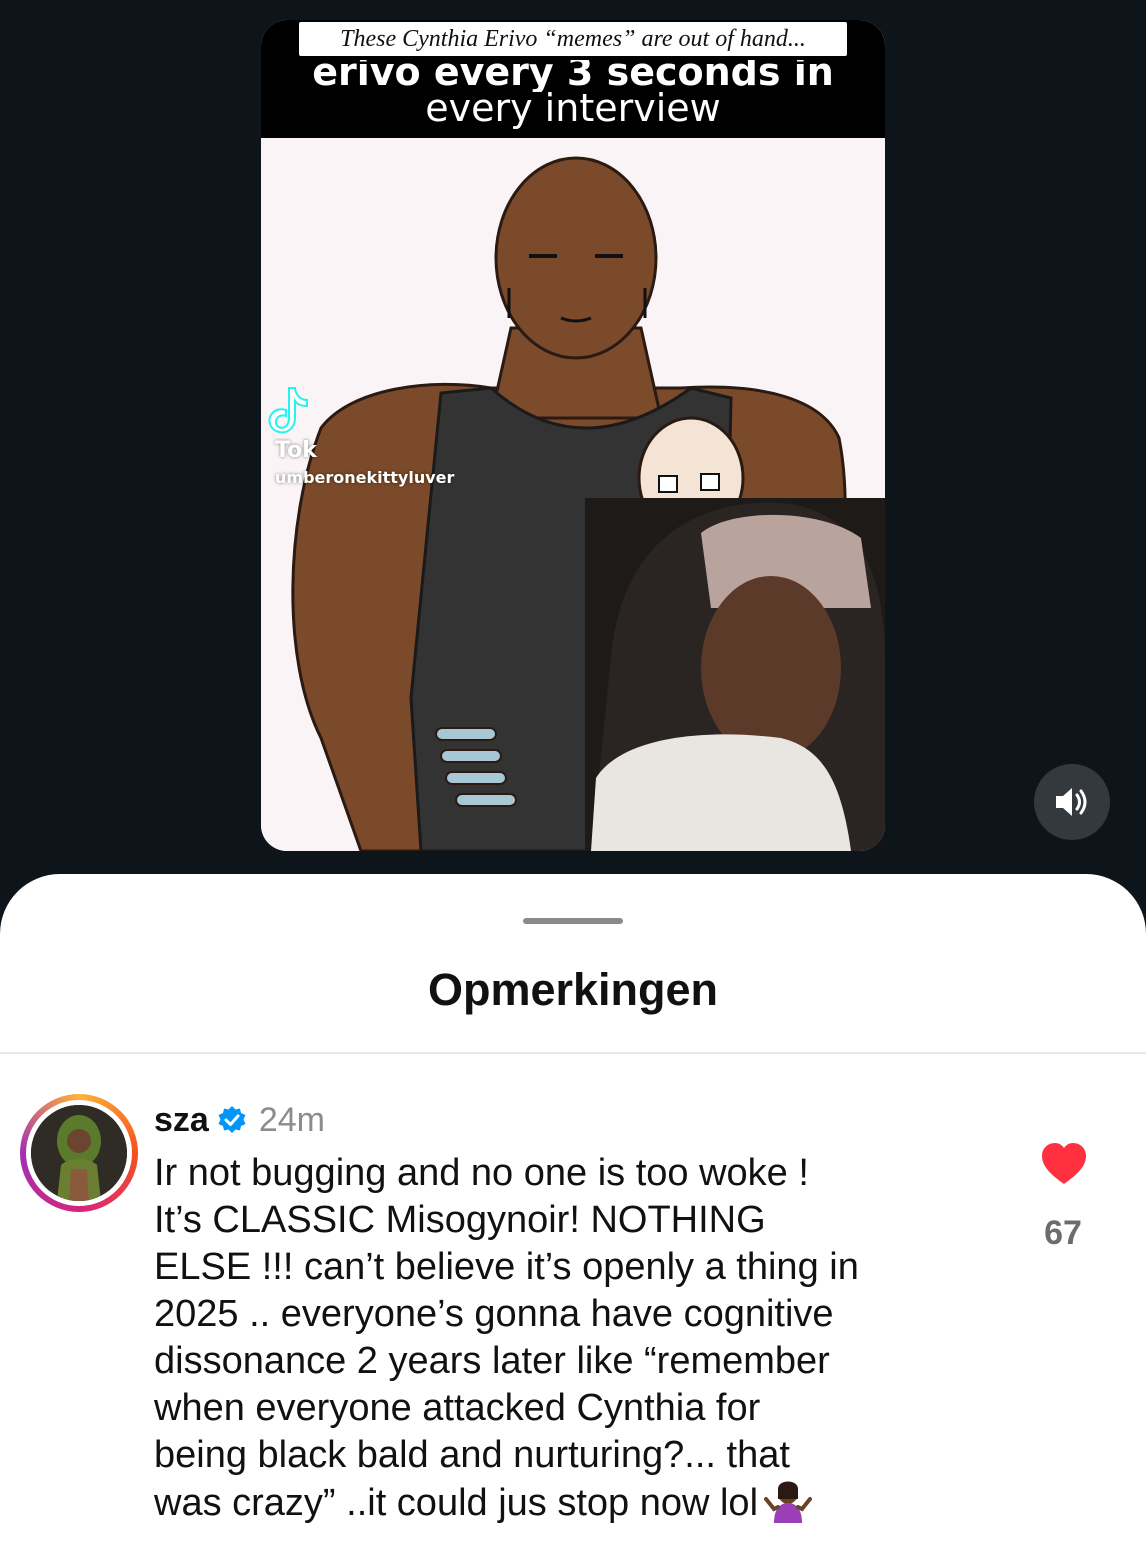  I want to click on title-divider, so click(573, 1053).